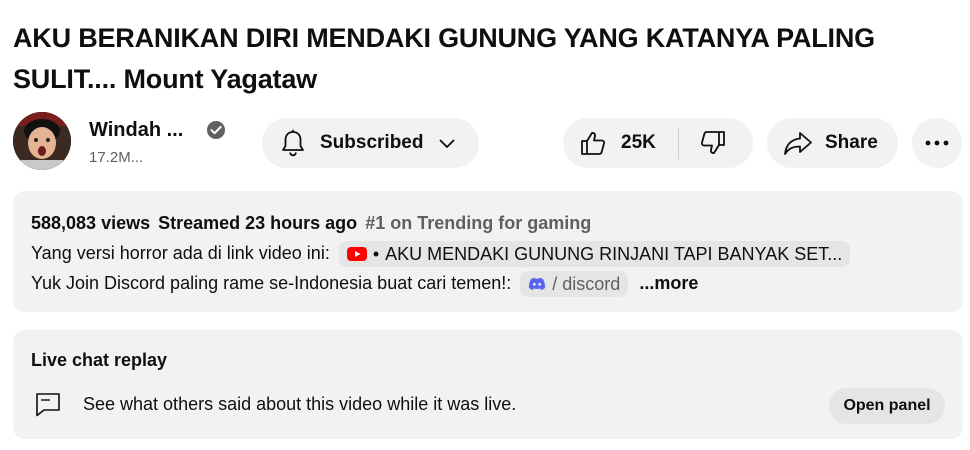  I want to click on description-text-1: Yang versi horror ada di link video ini:, so click(180, 253).